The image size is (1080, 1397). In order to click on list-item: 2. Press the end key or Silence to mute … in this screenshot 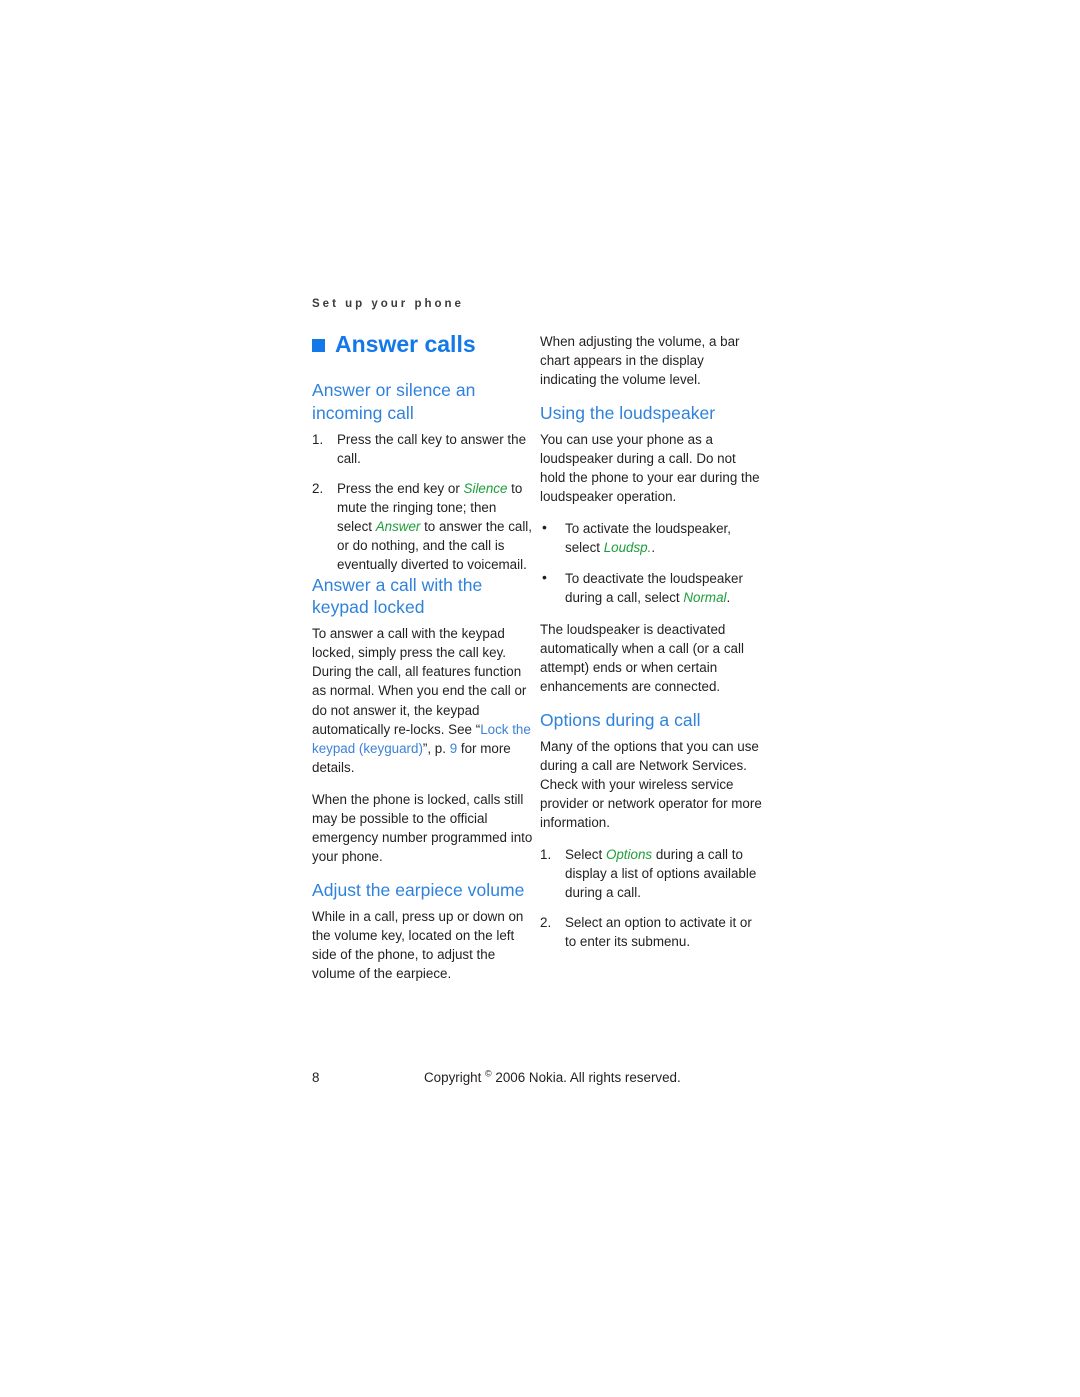, I will do `click(423, 526)`.